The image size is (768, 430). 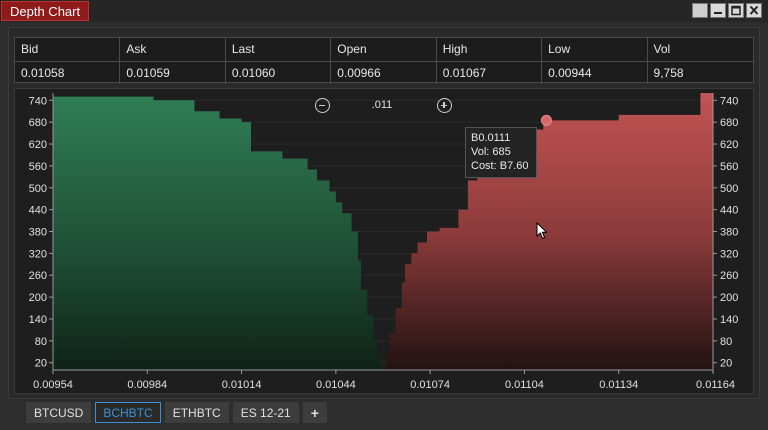 I want to click on stats-value: 0.01058, so click(x=68, y=73).